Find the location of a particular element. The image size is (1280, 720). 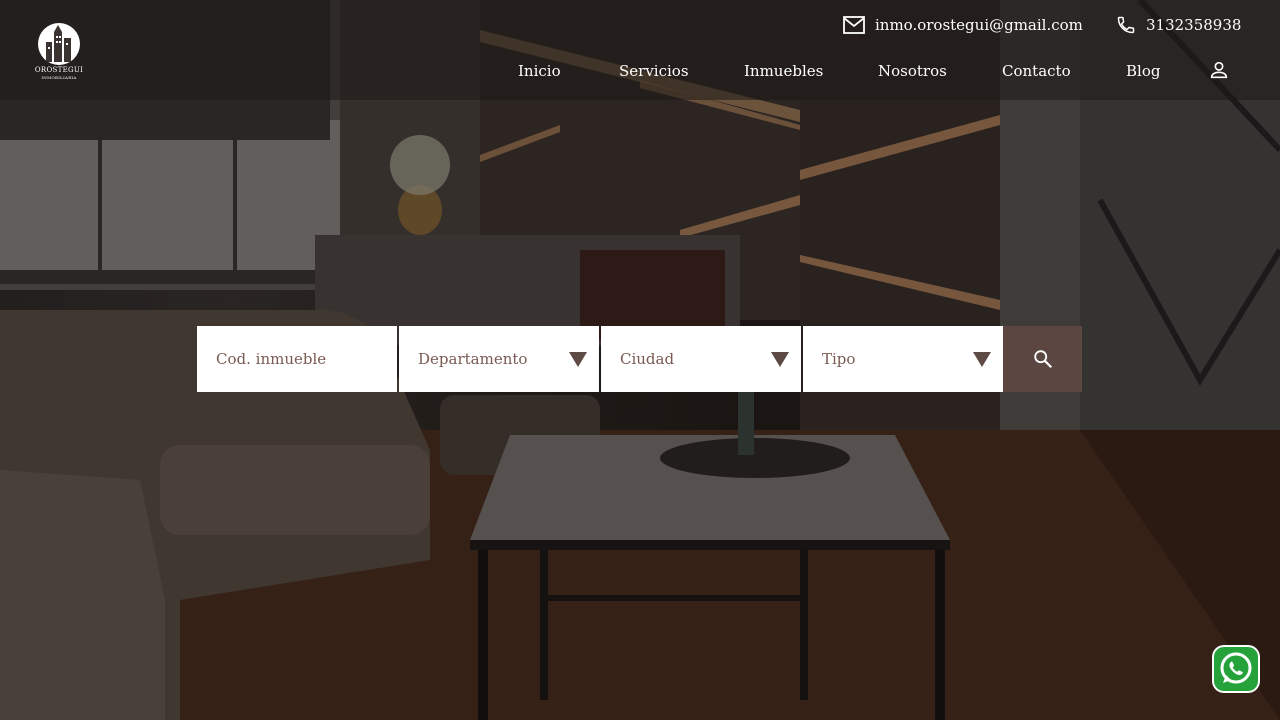

property-code-placeholder: Cod. inmueble is located at coordinates (271, 359).